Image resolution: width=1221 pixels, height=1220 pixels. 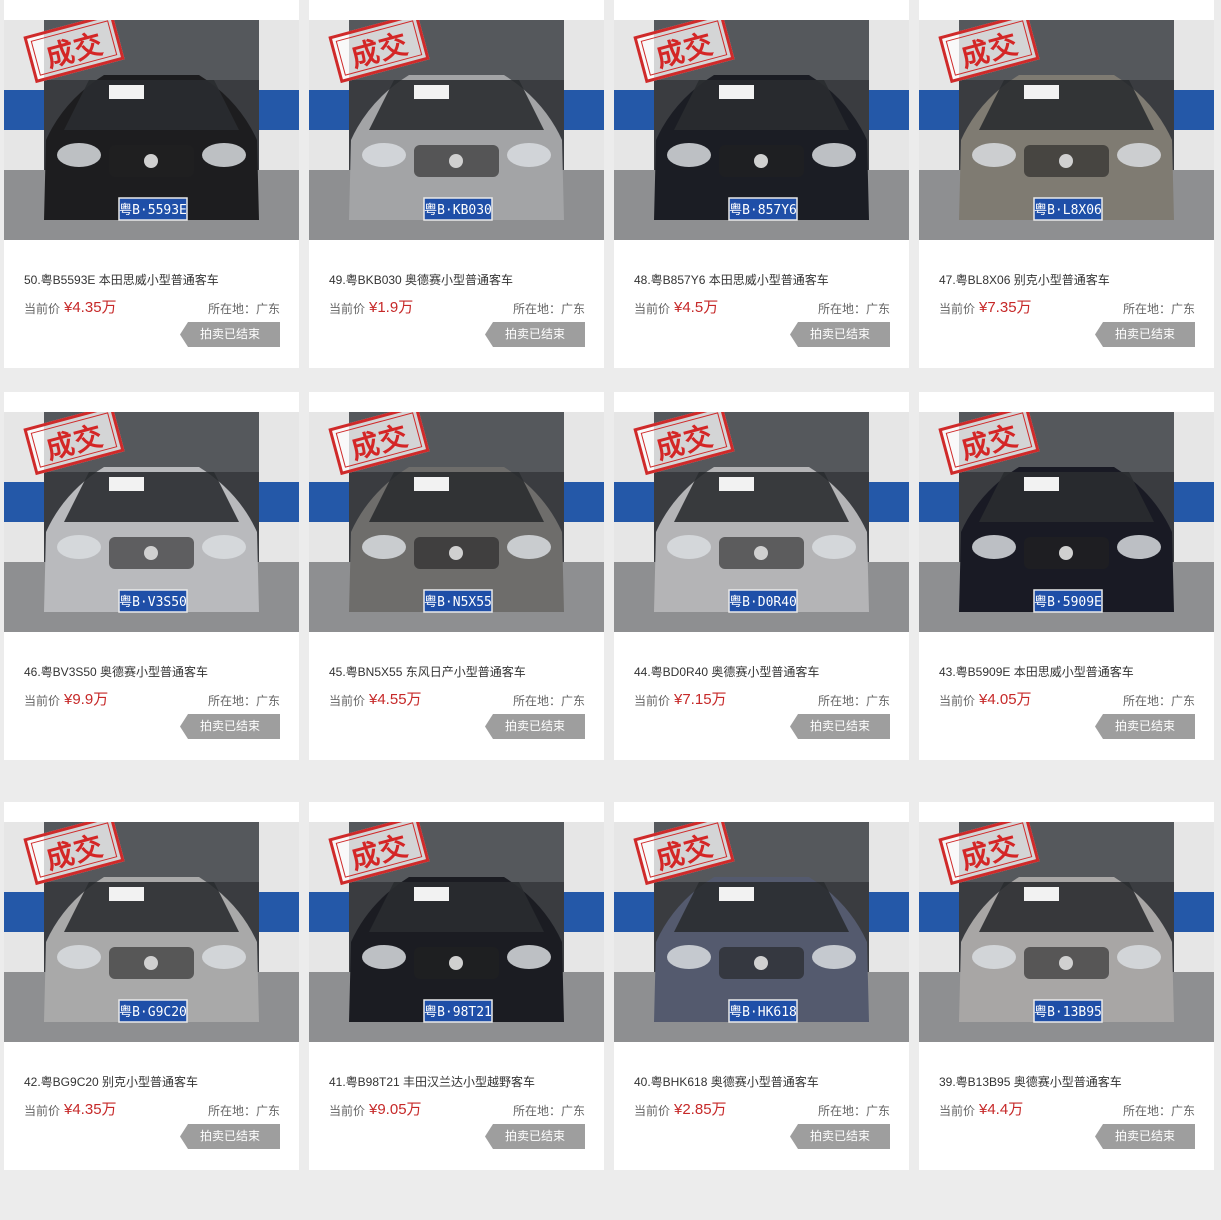 I want to click on listing-title: 40.粤BHK618 奥德赛小型普通客车, so click(x=769, y=1081).